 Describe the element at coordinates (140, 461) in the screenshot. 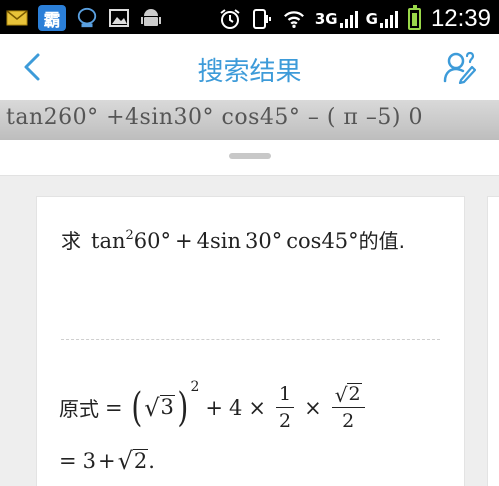

I see `line2-radicand: 2` at that location.